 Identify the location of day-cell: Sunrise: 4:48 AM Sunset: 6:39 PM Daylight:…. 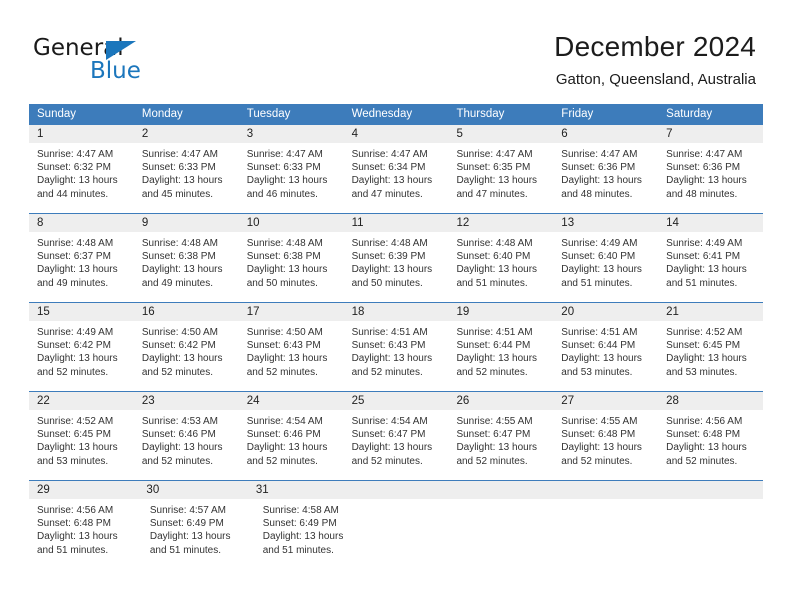
(396, 267).